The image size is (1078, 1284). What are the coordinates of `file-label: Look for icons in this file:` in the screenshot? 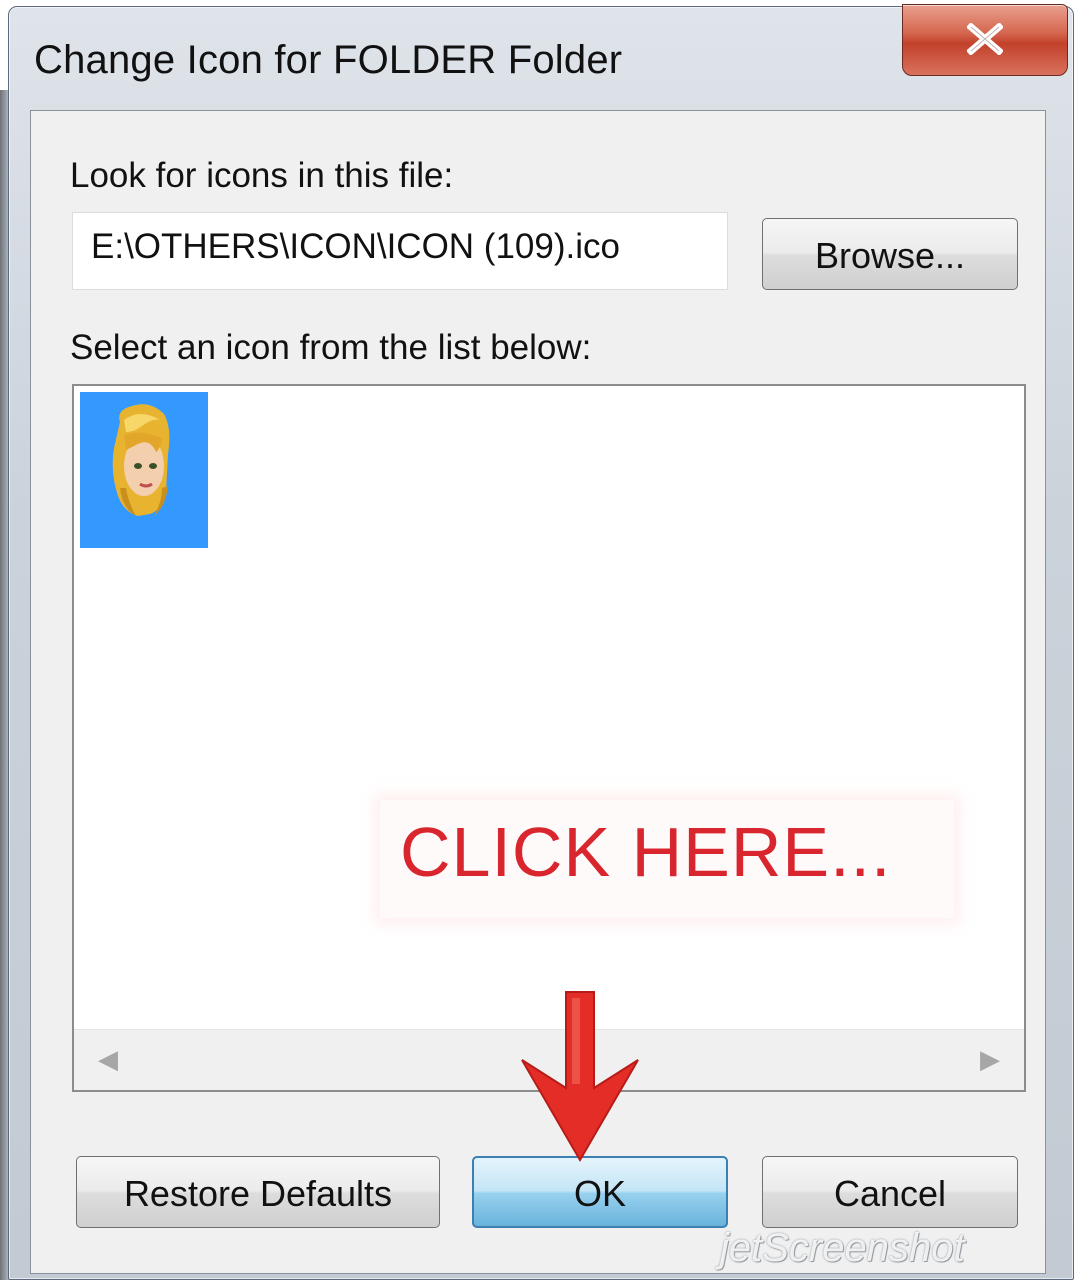 It's located at (262, 175).